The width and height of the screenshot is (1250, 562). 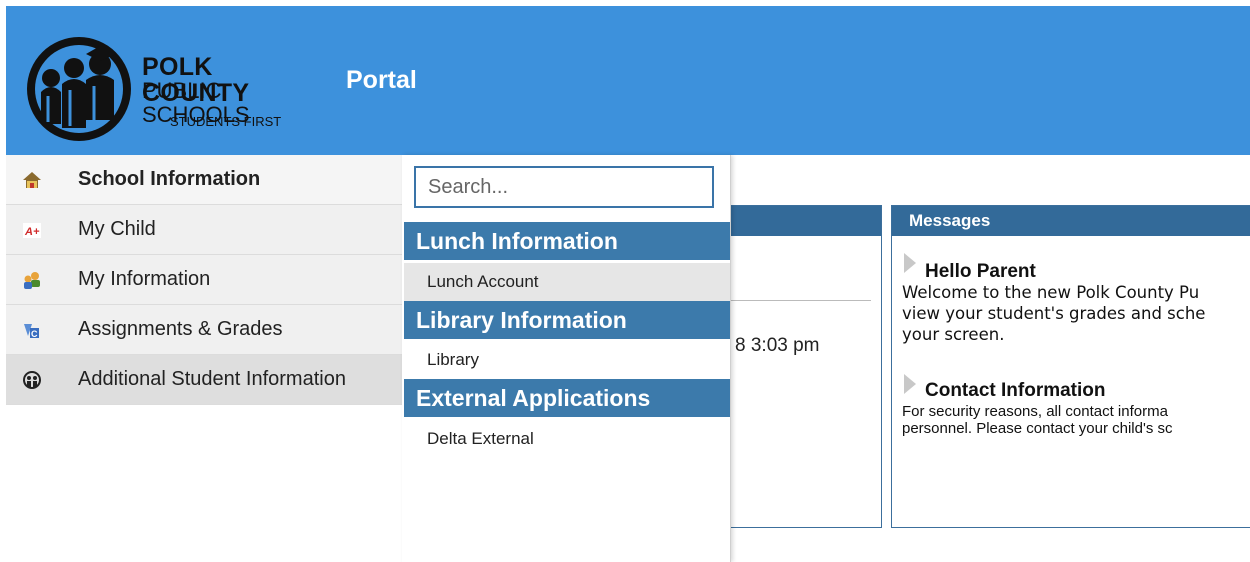 I want to click on sidebar-item-label: School Information, so click(x=169, y=179).